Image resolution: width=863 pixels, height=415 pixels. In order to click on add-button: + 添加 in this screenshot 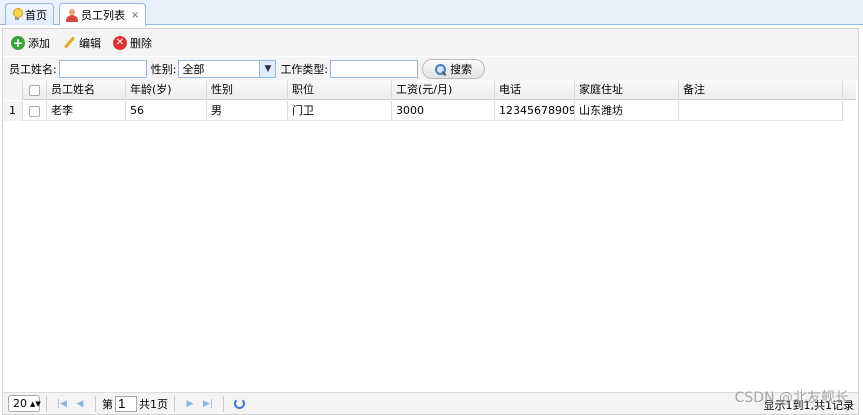, I will do `click(30, 43)`.